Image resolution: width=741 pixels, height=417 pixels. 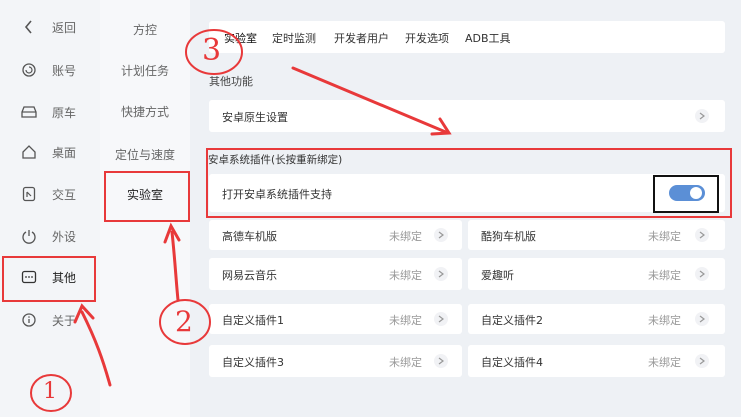 I want to click on annotation-number-3: 3, so click(x=212, y=50).